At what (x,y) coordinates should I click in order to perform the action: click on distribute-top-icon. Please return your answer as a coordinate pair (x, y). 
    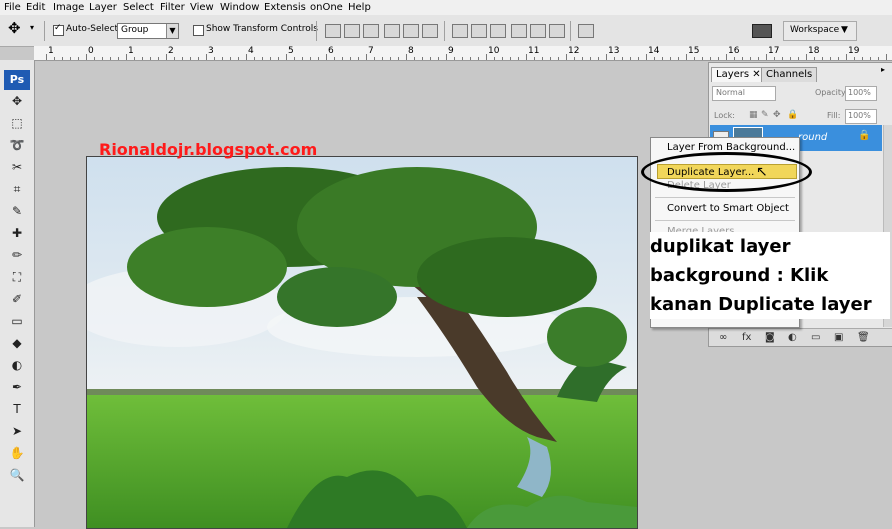
    Looking at the image, I should click on (460, 31).